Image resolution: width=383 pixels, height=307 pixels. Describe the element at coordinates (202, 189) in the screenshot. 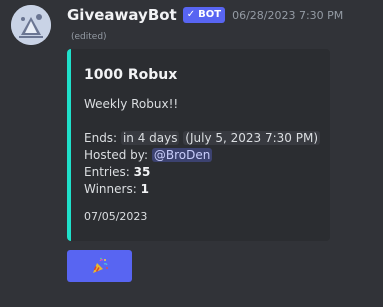

I see `winners-line: Winners: 1` at that location.